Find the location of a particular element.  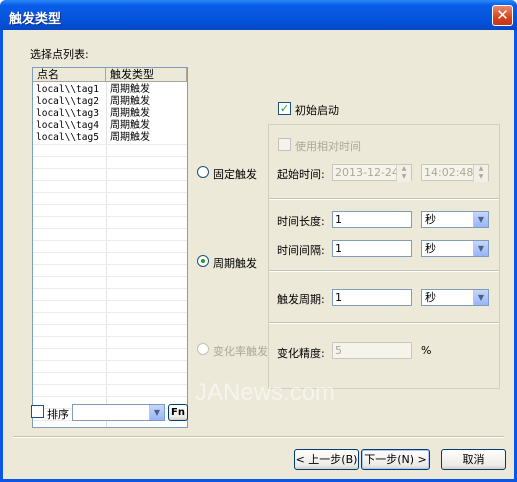

start-date-value: 2013-12-24 is located at coordinates (367, 172).